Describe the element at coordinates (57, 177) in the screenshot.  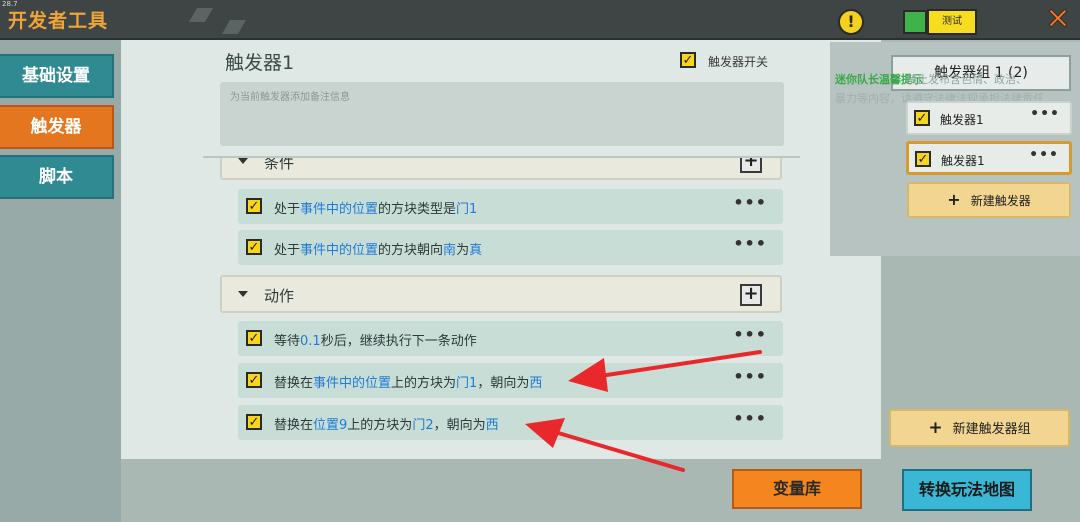
I see `sidebar-item-scripts: 脚本` at that location.